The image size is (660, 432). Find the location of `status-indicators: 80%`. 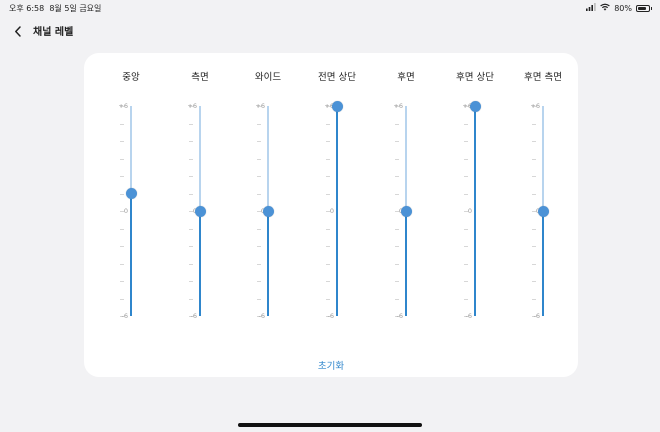

status-indicators: 80% is located at coordinates (619, 8).